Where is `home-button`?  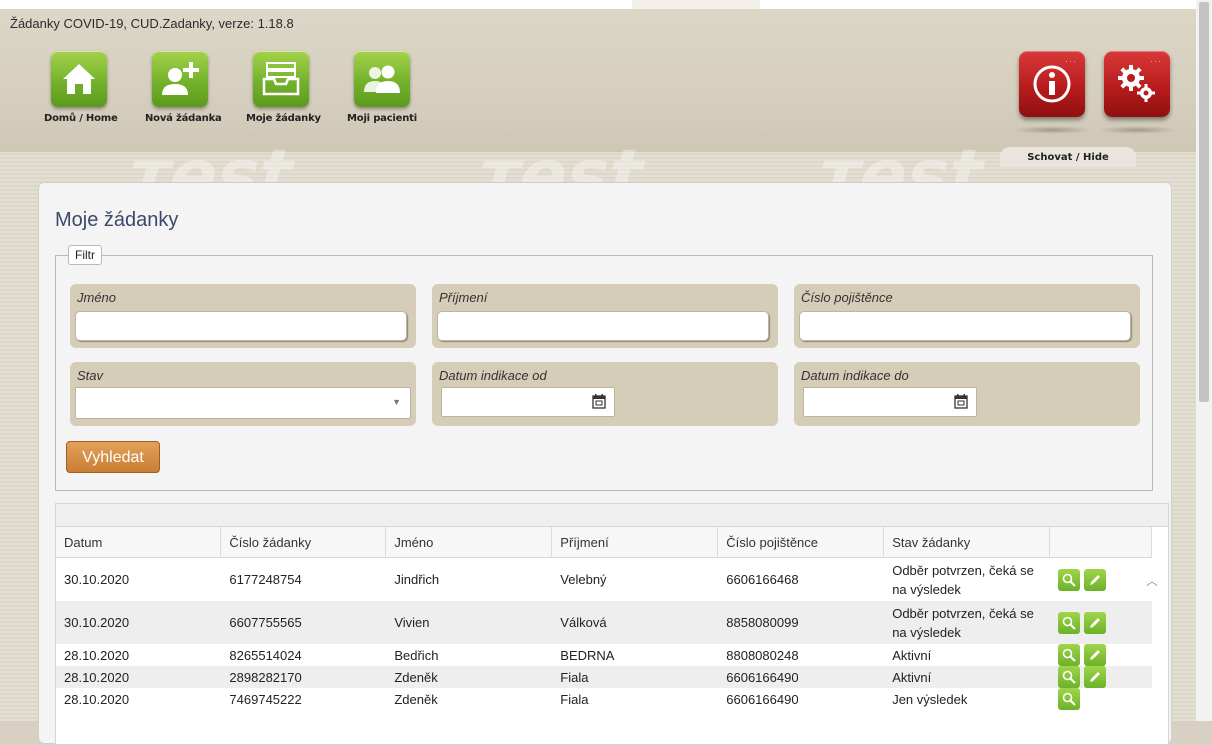 home-button is located at coordinates (79, 79).